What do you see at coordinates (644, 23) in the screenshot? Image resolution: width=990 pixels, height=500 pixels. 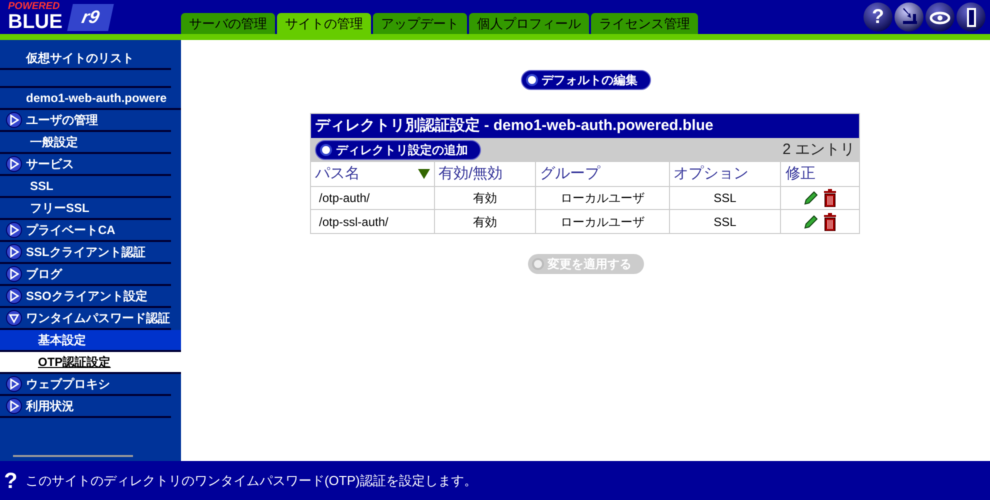 I see `nav-tab: ライセンス管理` at bounding box center [644, 23].